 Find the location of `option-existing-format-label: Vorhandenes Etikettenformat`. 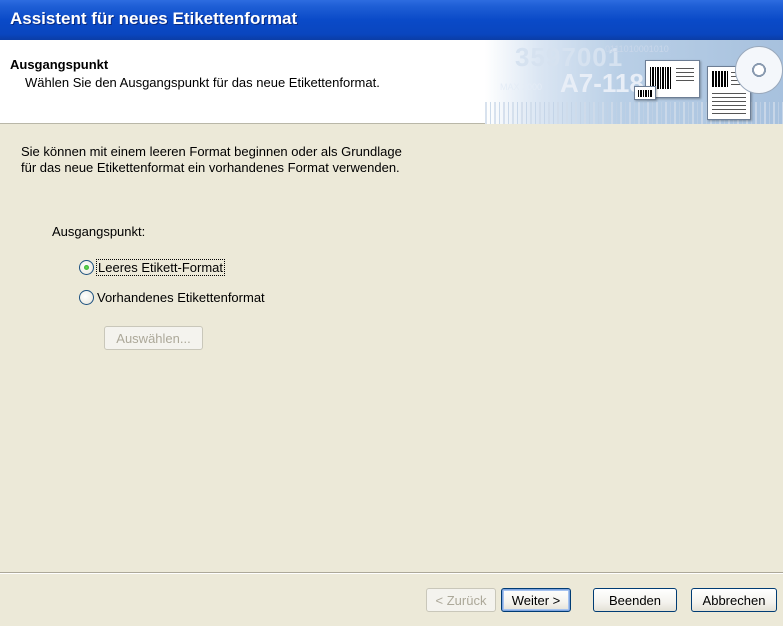

option-existing-format-label: Vorhandenes Etikettenformat is located at coordinates (181, 297).